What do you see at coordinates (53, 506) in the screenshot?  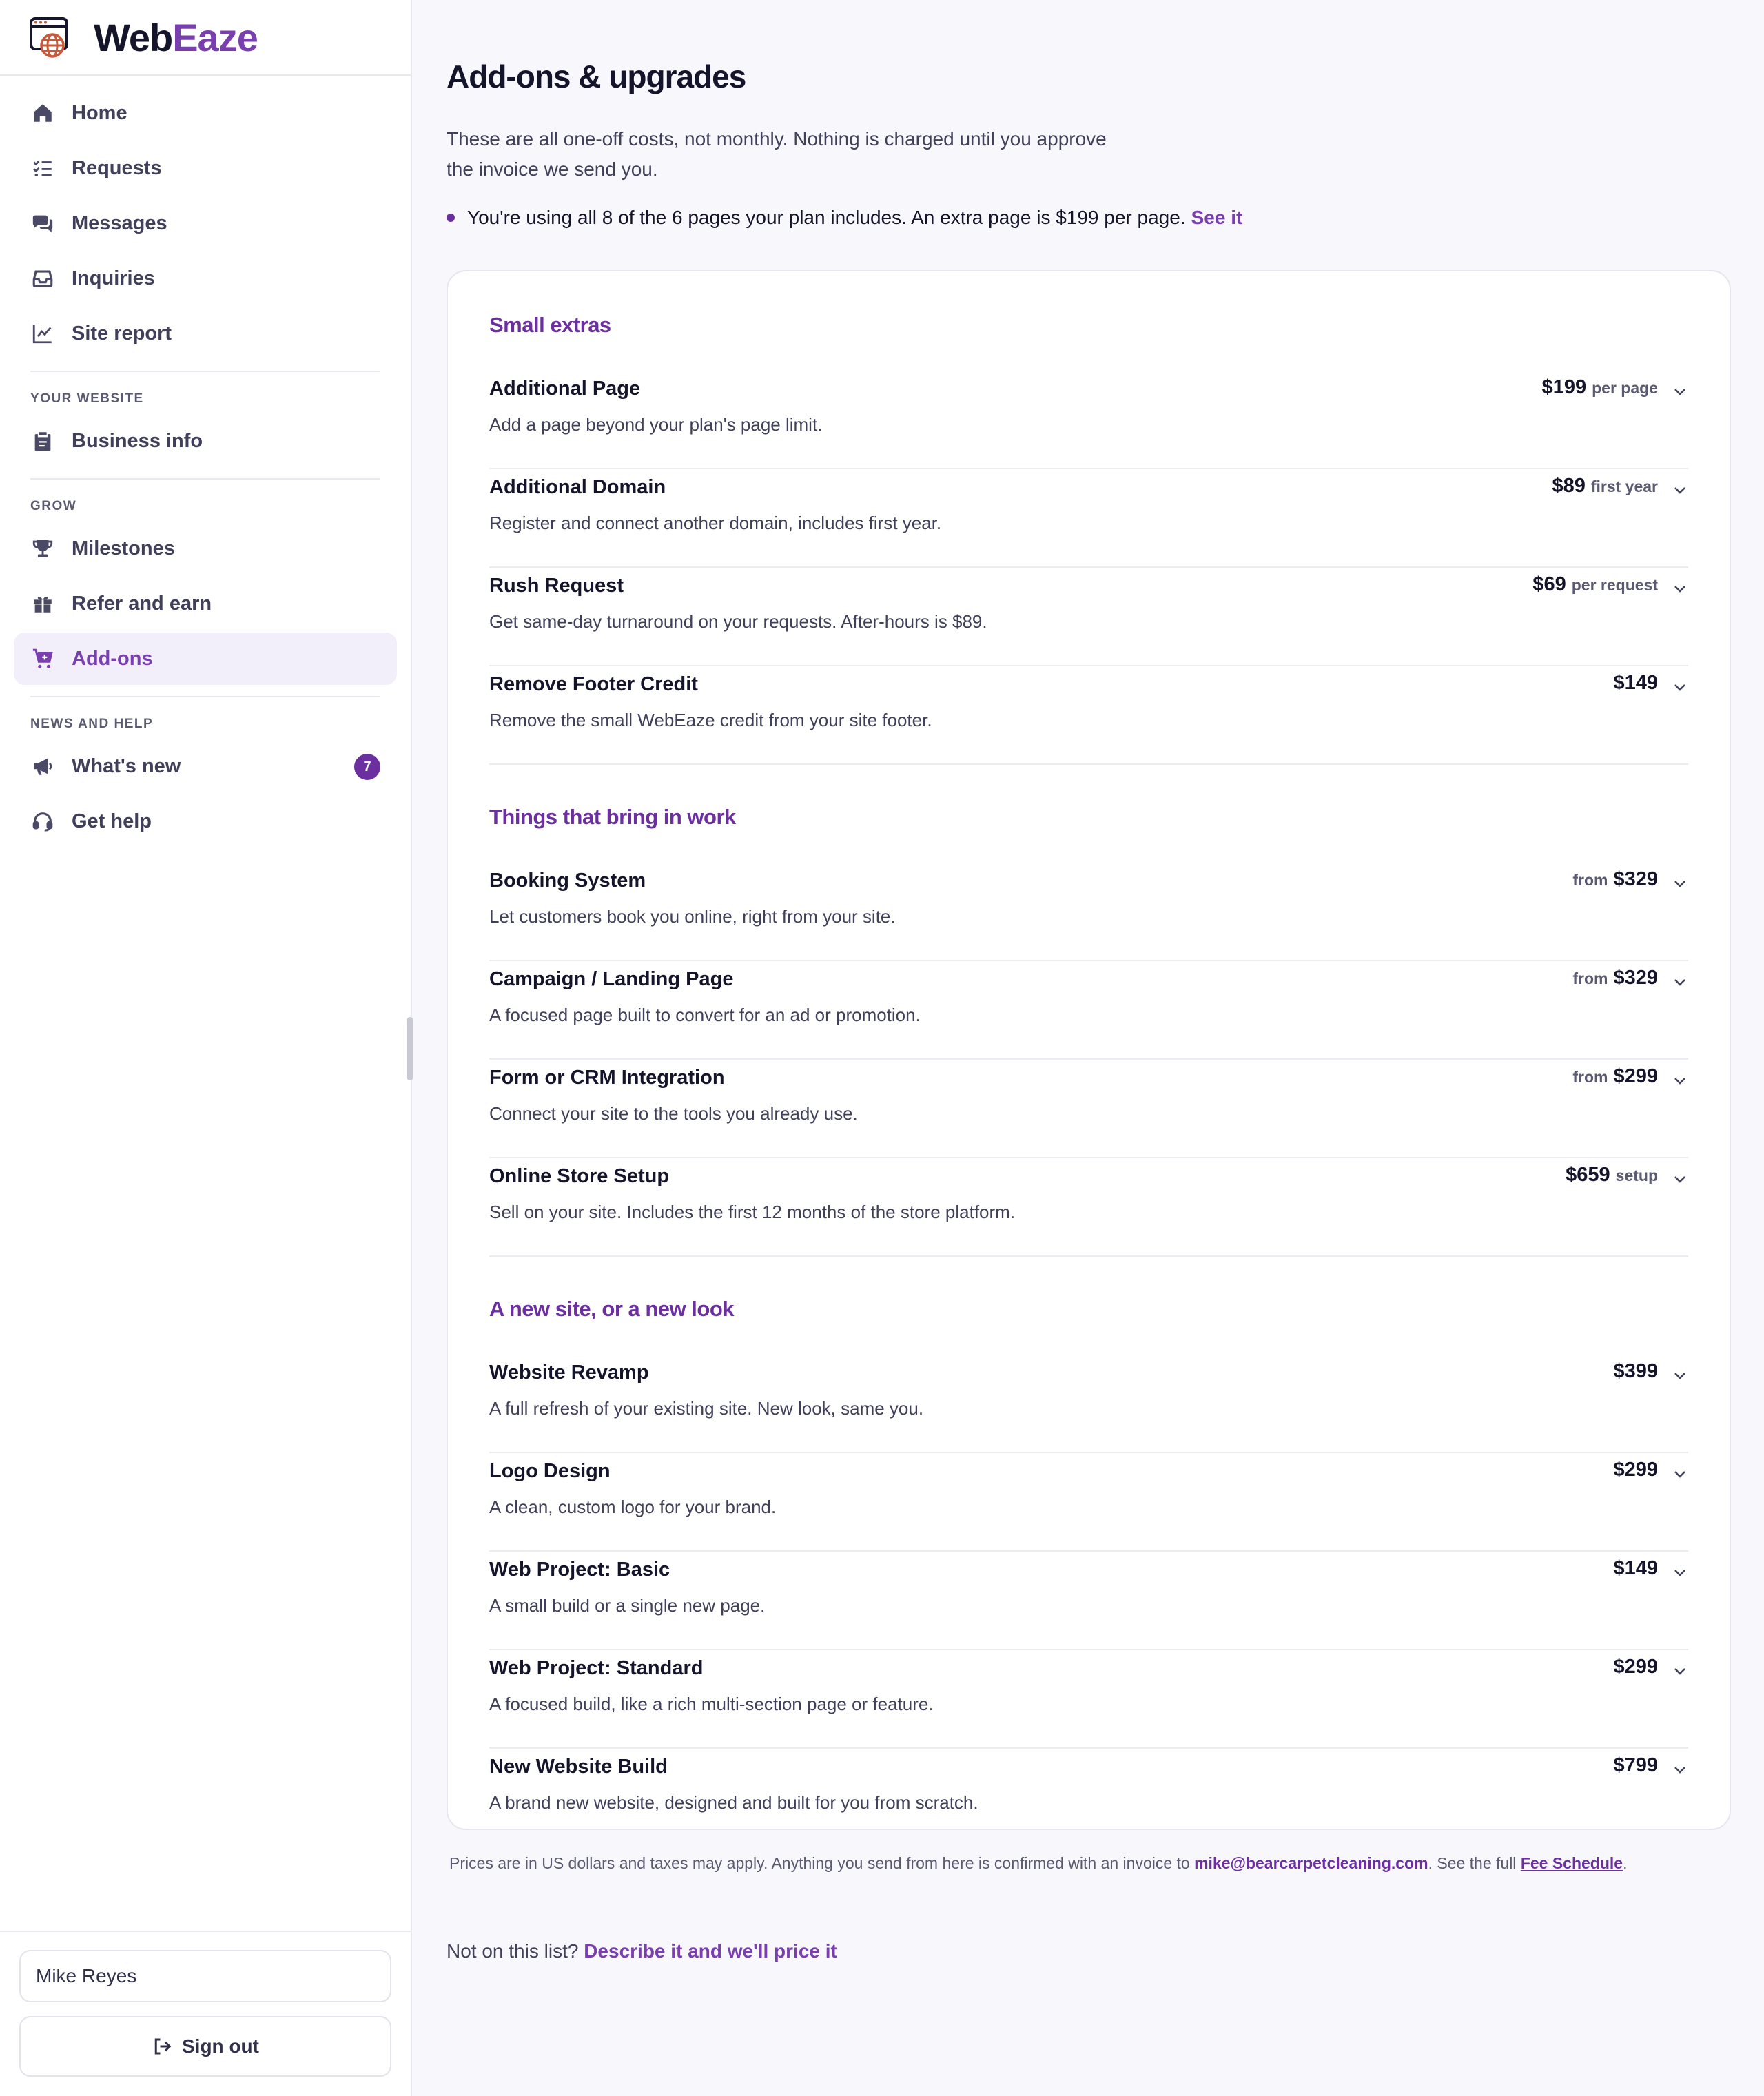 I see `nav-heading-grow: GROW` at bounding box center [53, 506].